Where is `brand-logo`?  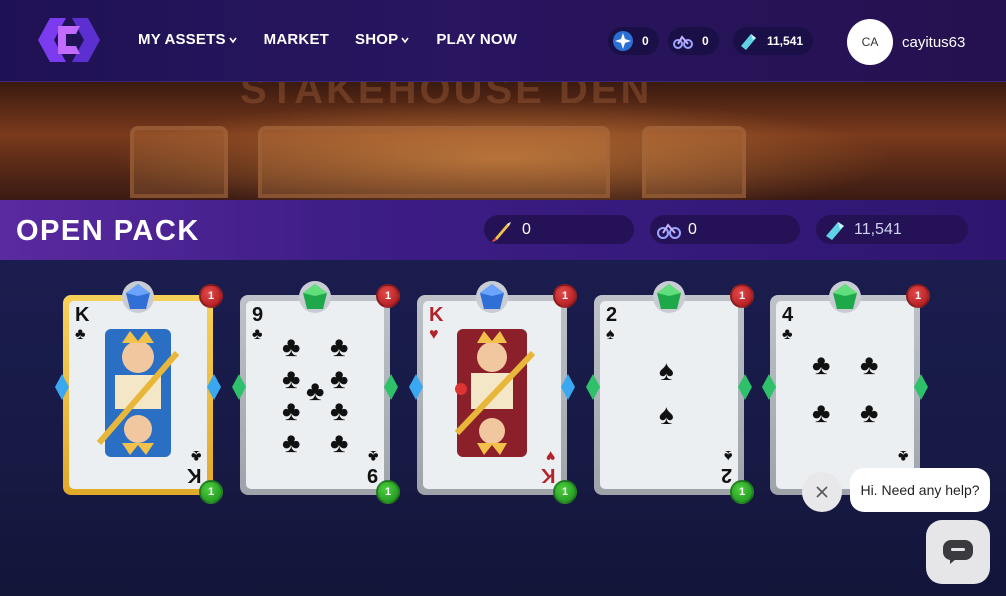
brand-logo is located at coordinates (69, 40).